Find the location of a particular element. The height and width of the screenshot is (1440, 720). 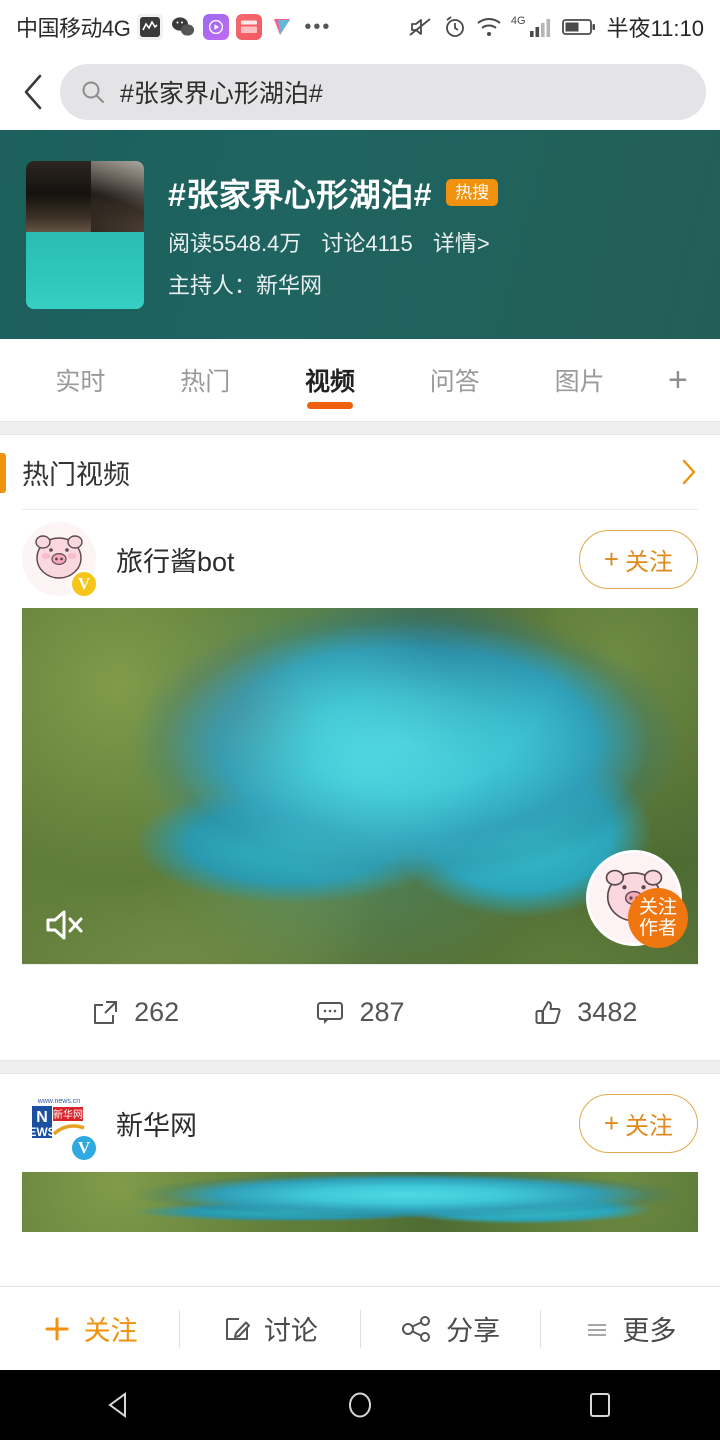

hot-search-badge: 热搜 is located at coordinates (472, 192).